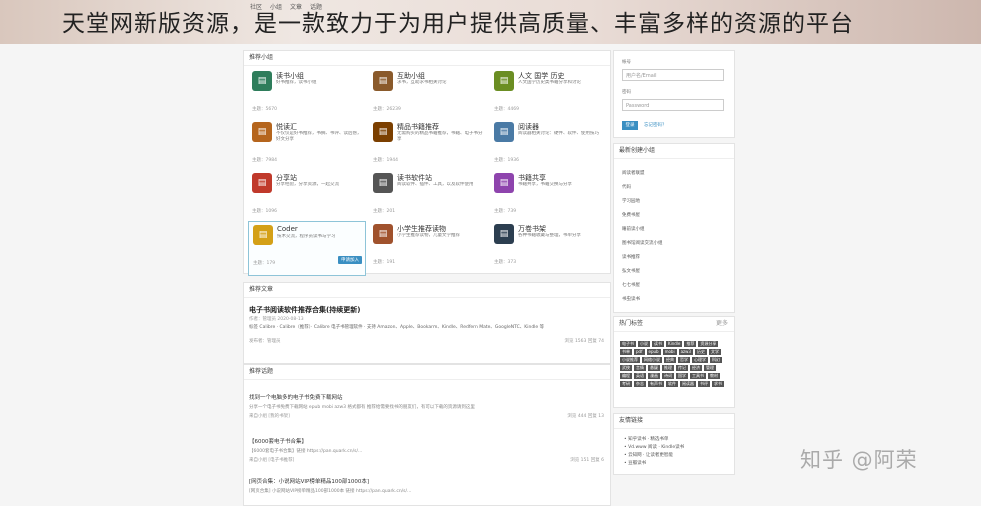  Describe the element at coordinates (654, 368) in the screenshot. I see `tag-chip: 悬疑` at that location.